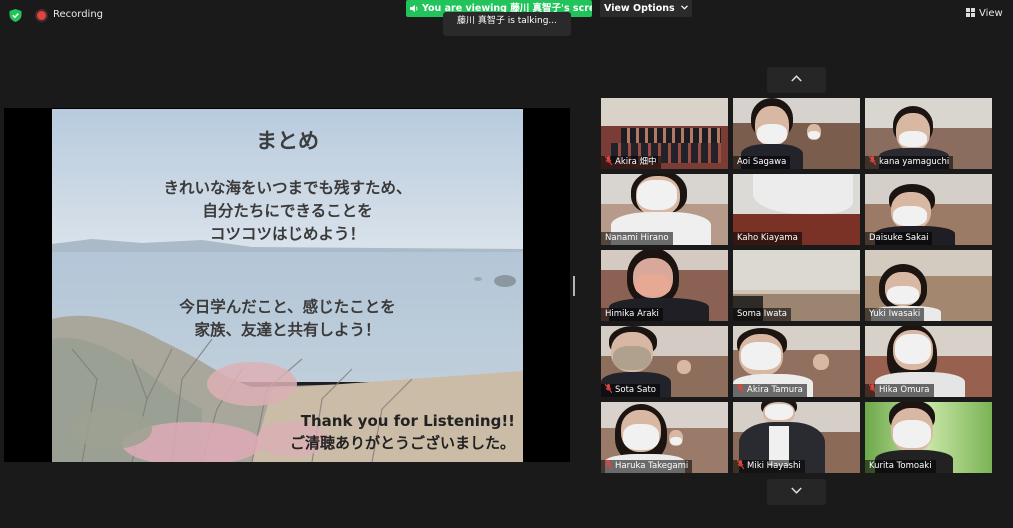 This screenshot has width=1013, height=528. Describe the element at coordinates (928, 437) in the screenshot. I see `participant-tile: Kurita Tomoaki` at that location.